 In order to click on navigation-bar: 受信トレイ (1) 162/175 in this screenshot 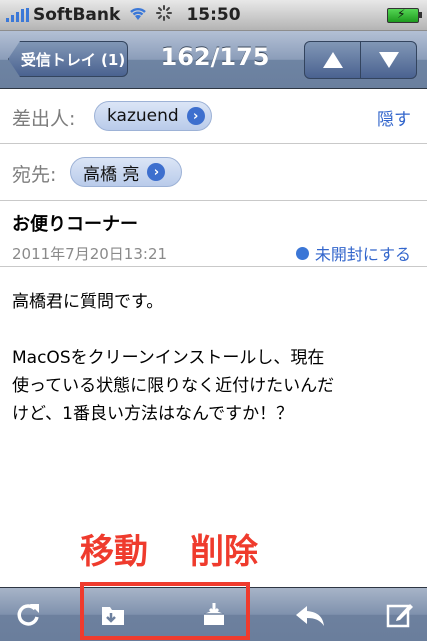, I will do `click(213, 60)`.